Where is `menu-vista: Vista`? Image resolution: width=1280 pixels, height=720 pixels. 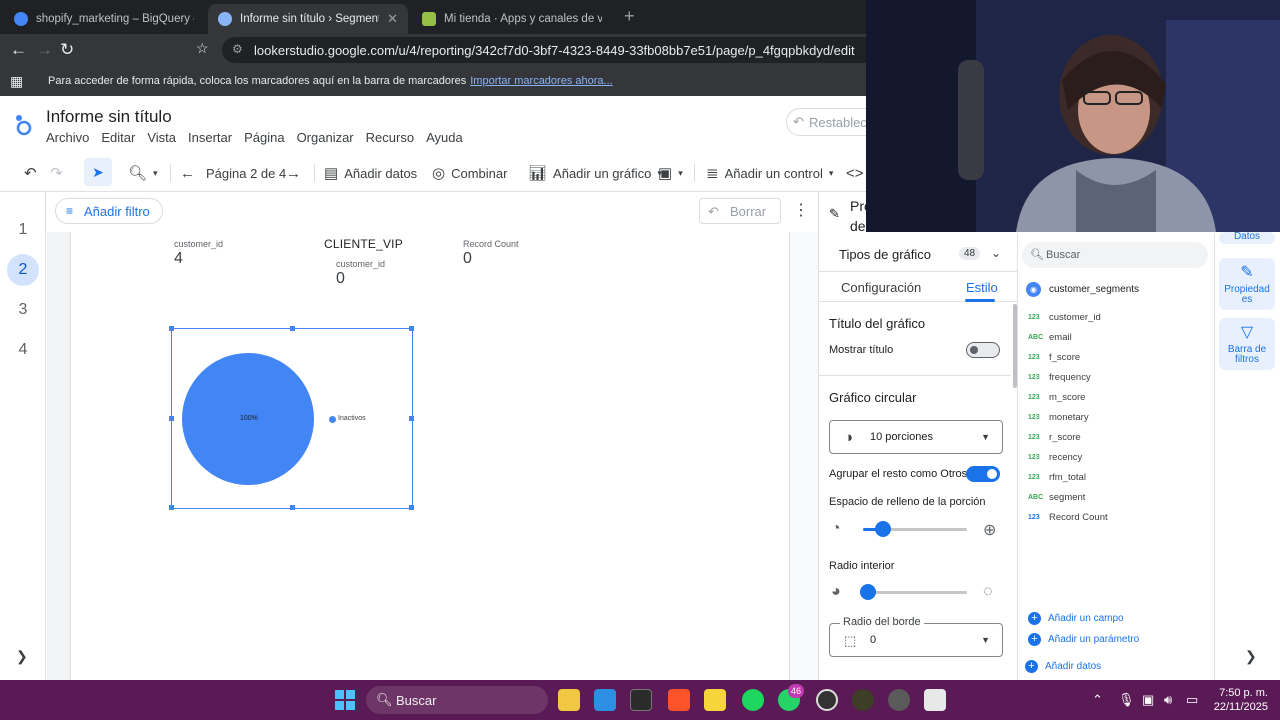 menu-vista: Vista is located at coordinates (161, 137).